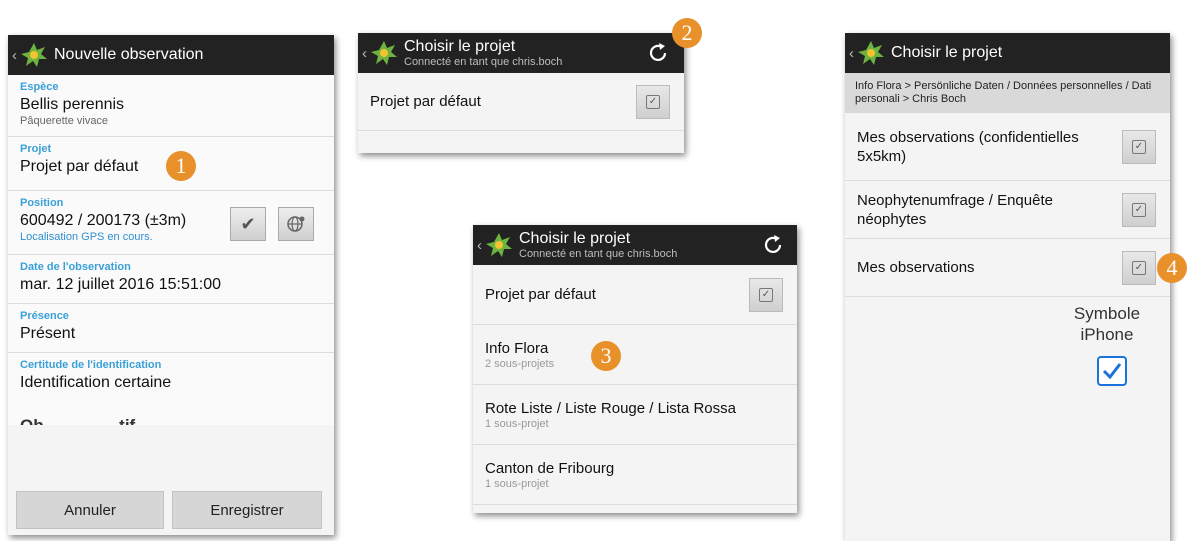 Image resolution: width=1187 pixels, height=541 pixels. What do you see at coordinates (171, 106) in the screenshot?
I see `espece-field: Espèce Bellis perennis Pâquerette vivace` at bounding box center [171, 106].